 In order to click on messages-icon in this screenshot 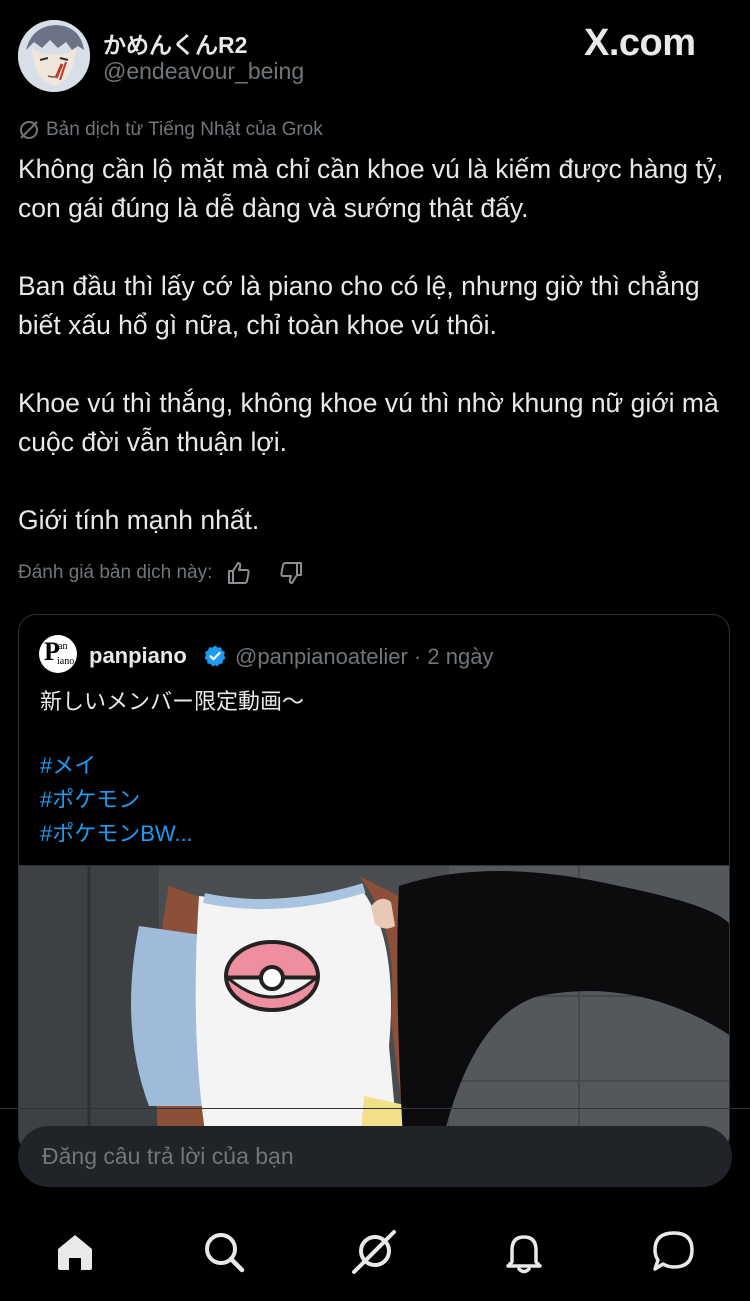, I will do `click(674, 1252)`.